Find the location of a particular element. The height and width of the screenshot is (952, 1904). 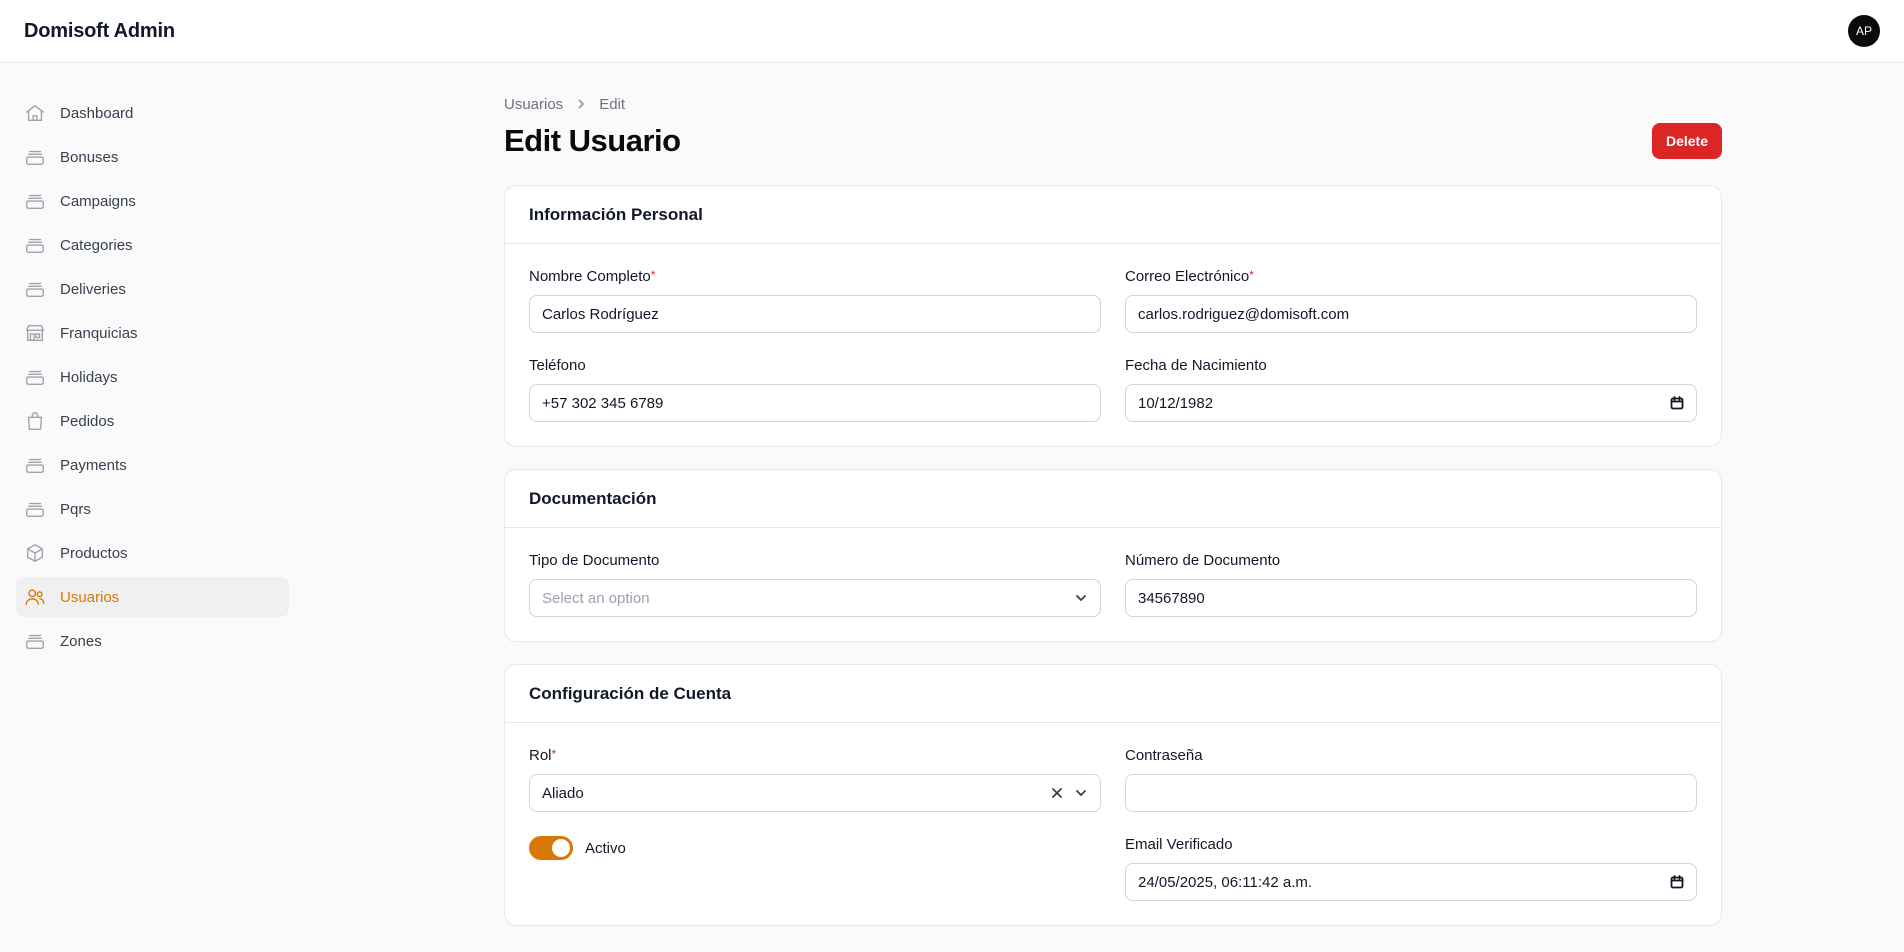

field-label: Contraseña is located at coordinates (1164, 755).